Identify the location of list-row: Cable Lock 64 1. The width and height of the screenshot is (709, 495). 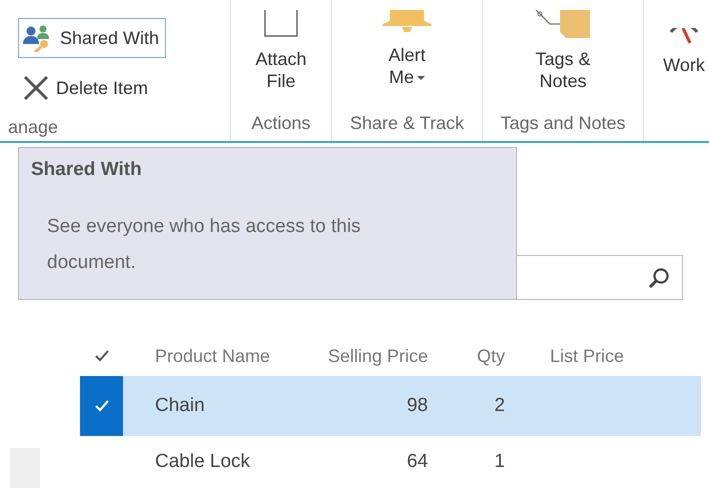
(412, 462).